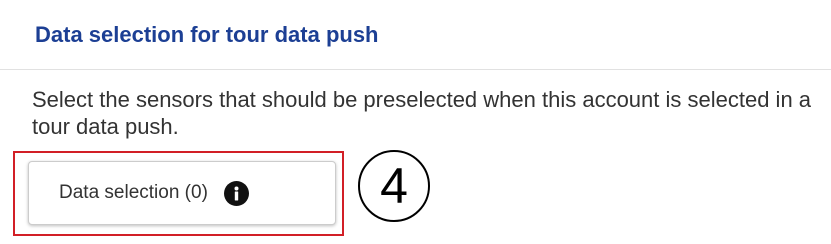 This screenshot has width=831, height=244. Describe the element at coordinates (236, 193) in the screenshot. I see `info-icon` at that location.